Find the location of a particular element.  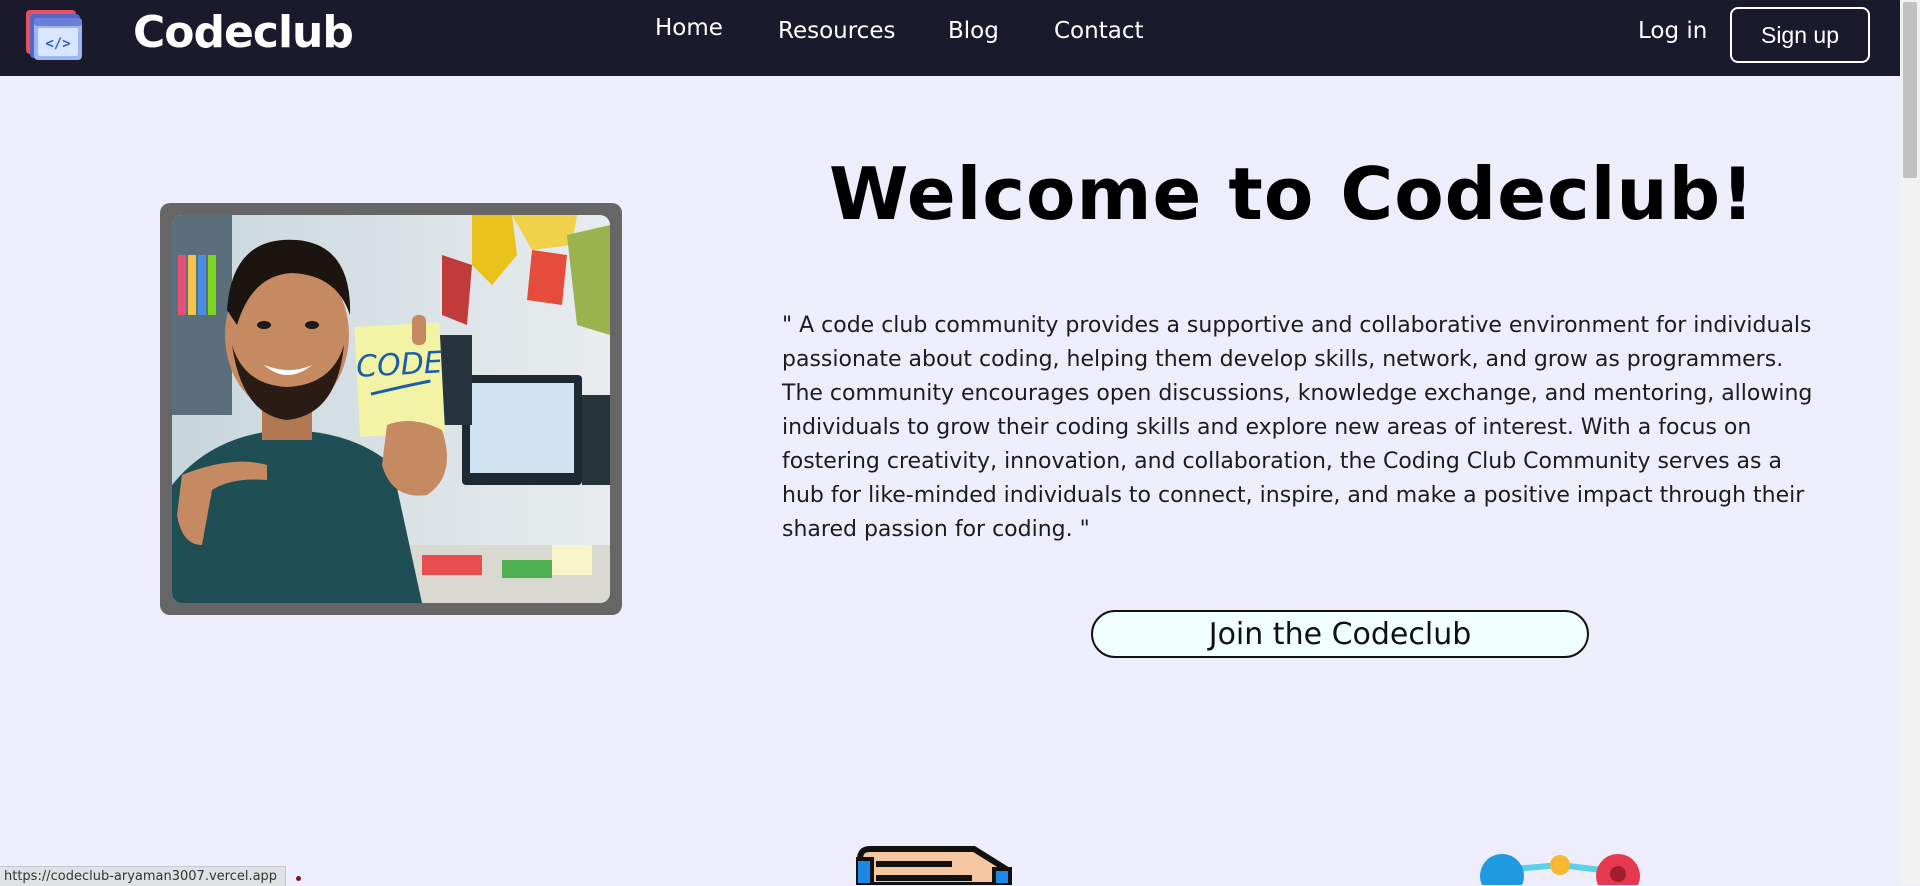

document-icon is located at coordinates (934, 865).